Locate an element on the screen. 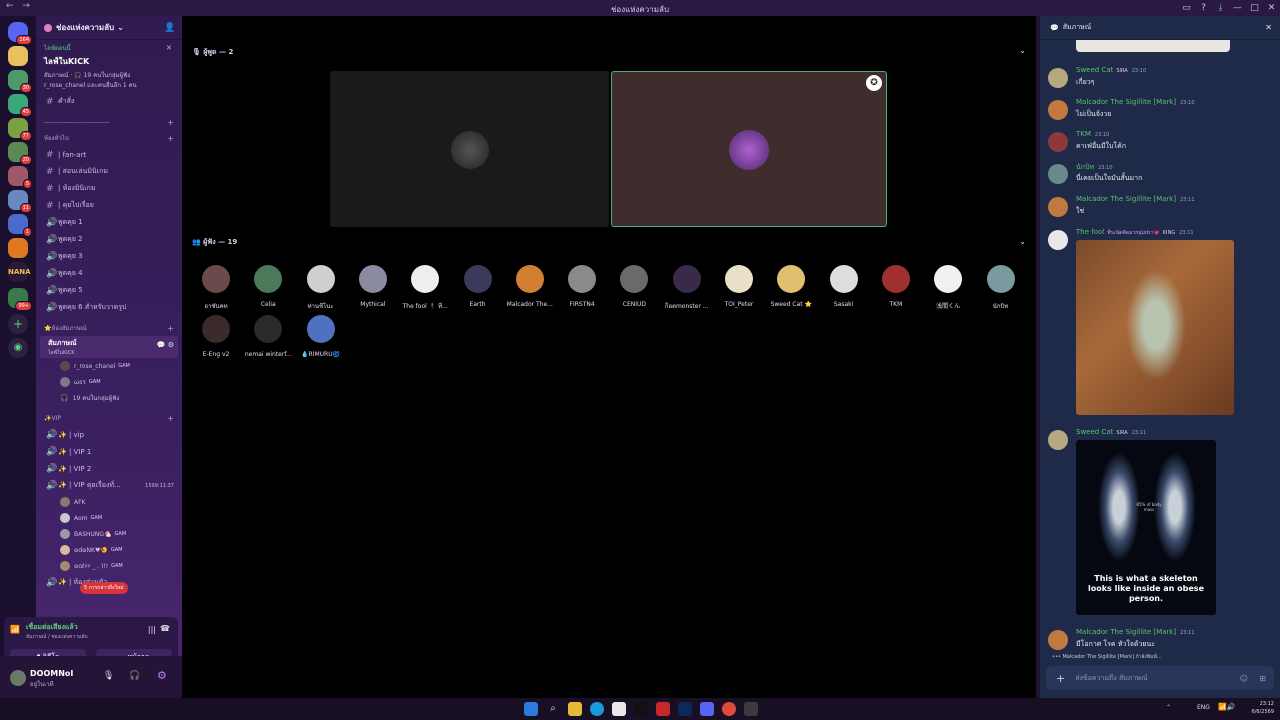 This screenshot has width=1280, height=720. listener: Celia is located at coordinates (268, 286).